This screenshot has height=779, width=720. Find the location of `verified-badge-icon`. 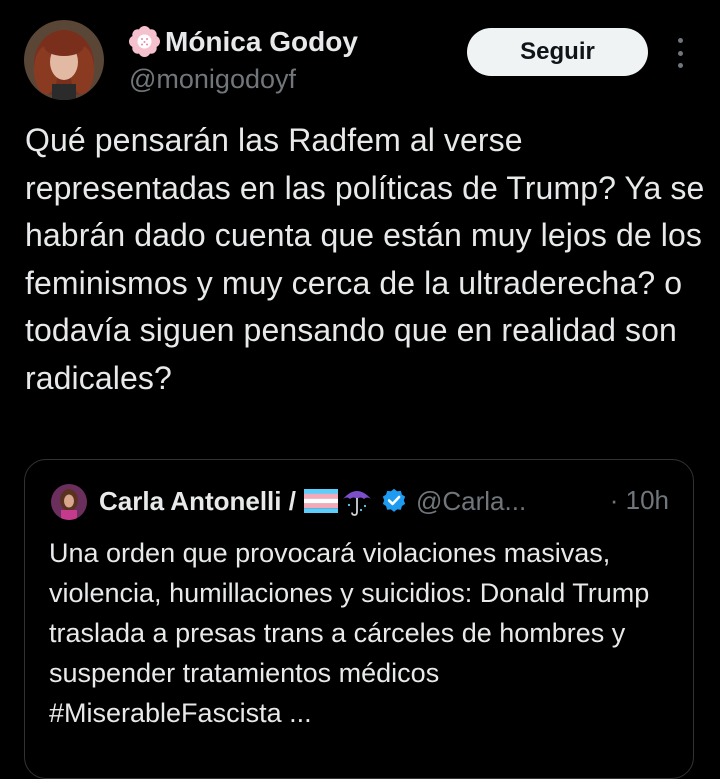

verified-badge-icon is located at coordinates (394, 501).